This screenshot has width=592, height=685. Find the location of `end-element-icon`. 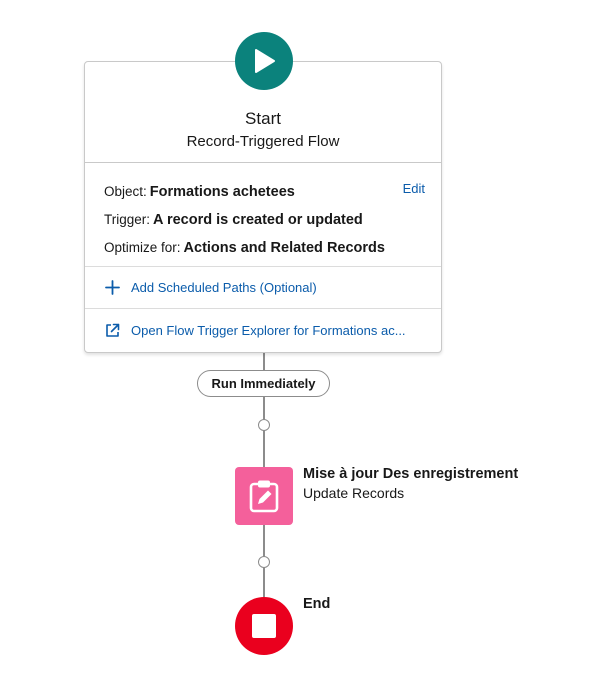

end-element-icon is located at coordinates (264, 626).